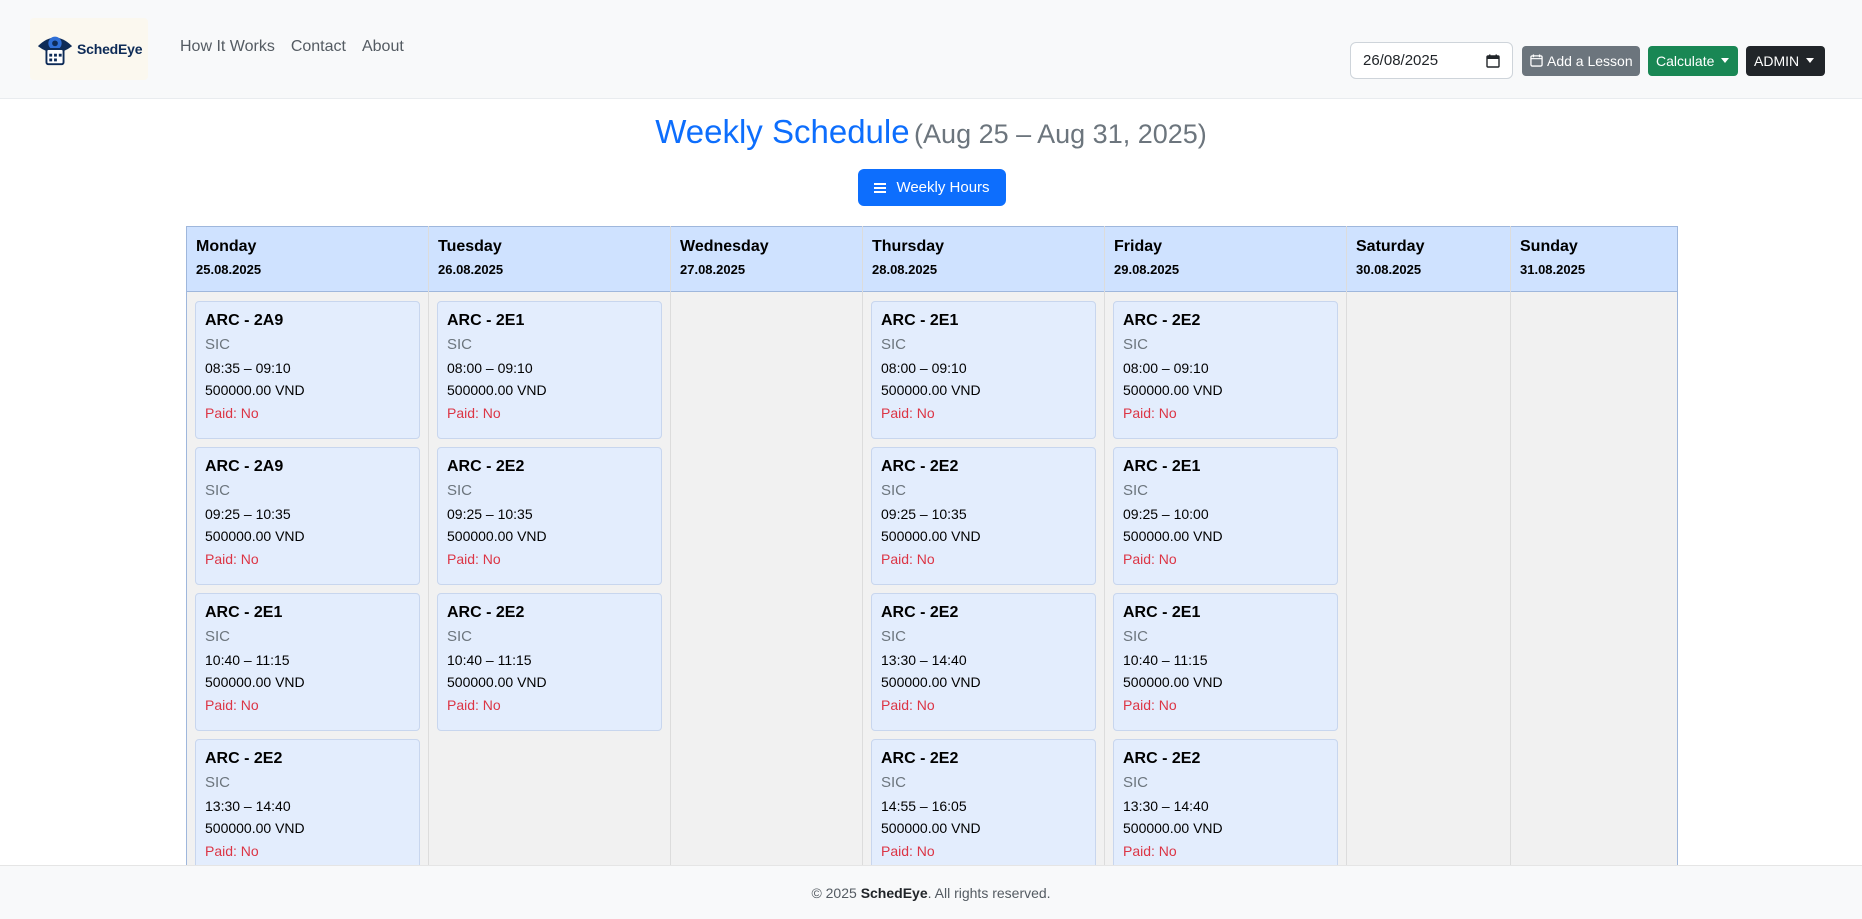  I want to click on day-column-saturday: Saturday 30.08.2025, so click(1429, 572).